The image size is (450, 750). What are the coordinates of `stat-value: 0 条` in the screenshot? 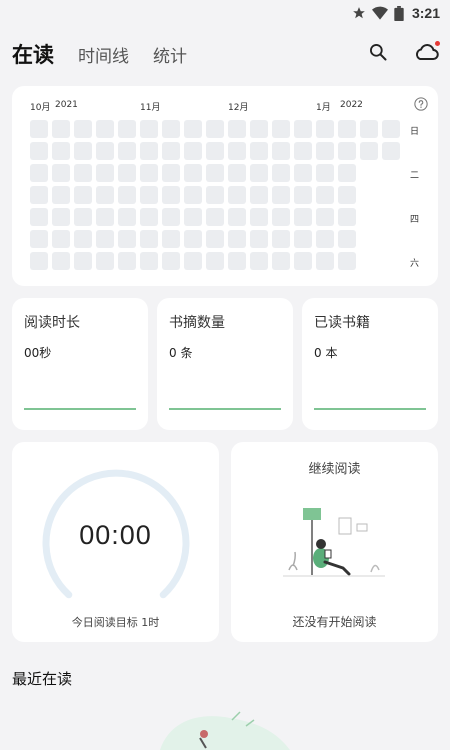 It's located at (181, 353).